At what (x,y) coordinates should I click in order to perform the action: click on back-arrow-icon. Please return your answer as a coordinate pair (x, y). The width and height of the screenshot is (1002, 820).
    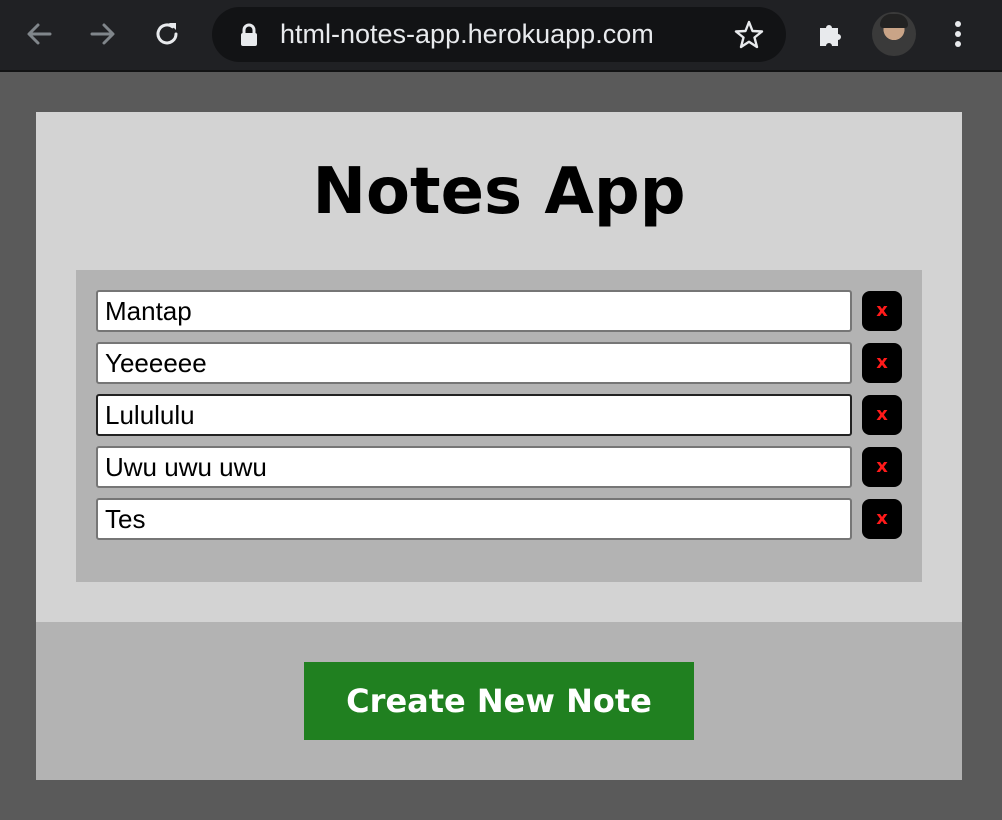
    Looking at the image, I should click on (39, 34).